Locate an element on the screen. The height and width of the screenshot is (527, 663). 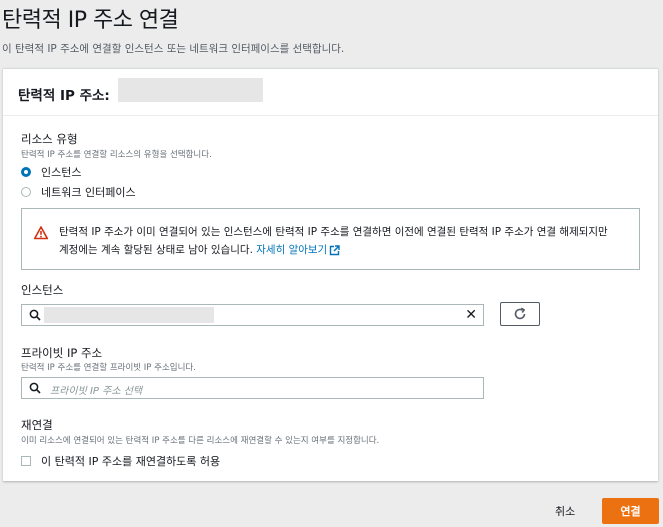
learn-more-link: 자세히 알아보기 is located at coordinates (298, 250).